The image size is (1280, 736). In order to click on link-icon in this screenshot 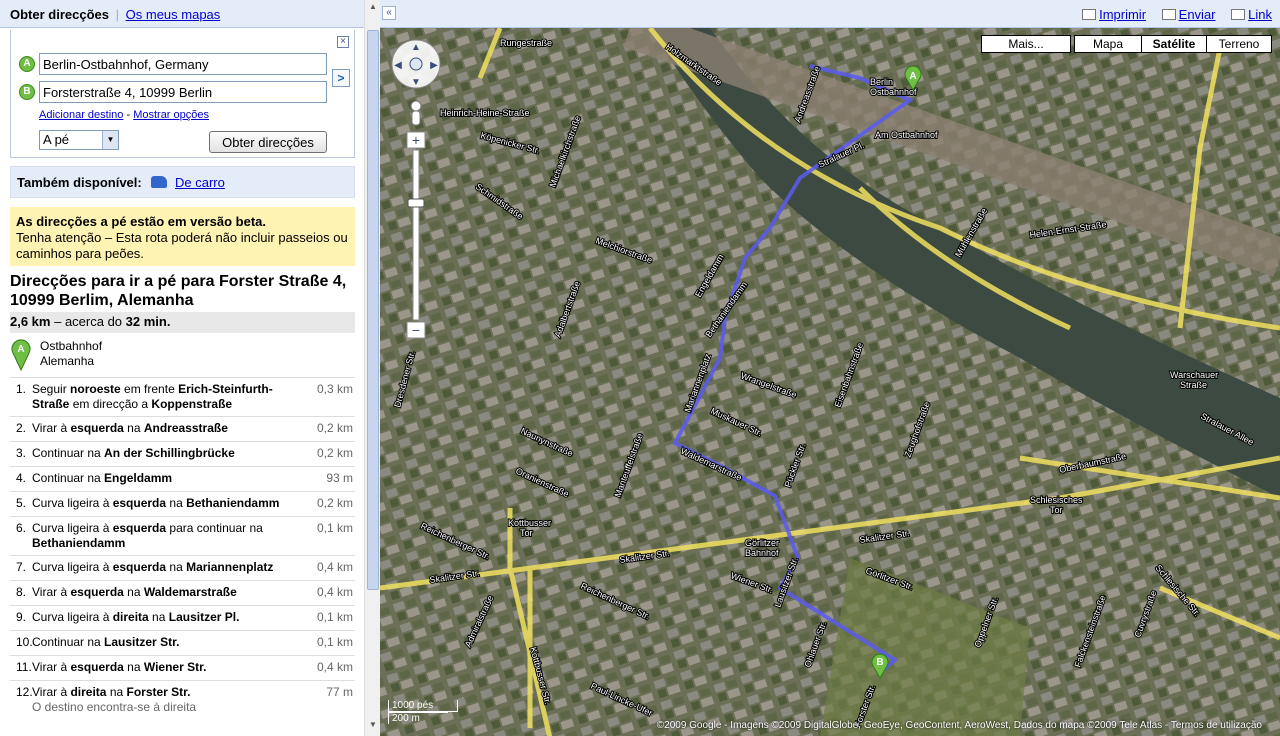, I will do `click(1238, 14)`.